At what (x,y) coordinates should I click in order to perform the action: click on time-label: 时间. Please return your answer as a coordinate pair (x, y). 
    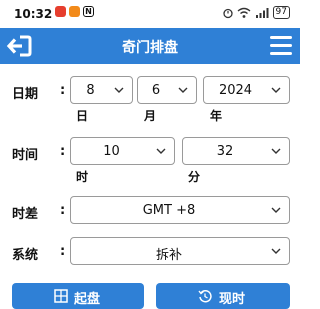
    Looking at the image, I should click on (25, 155).